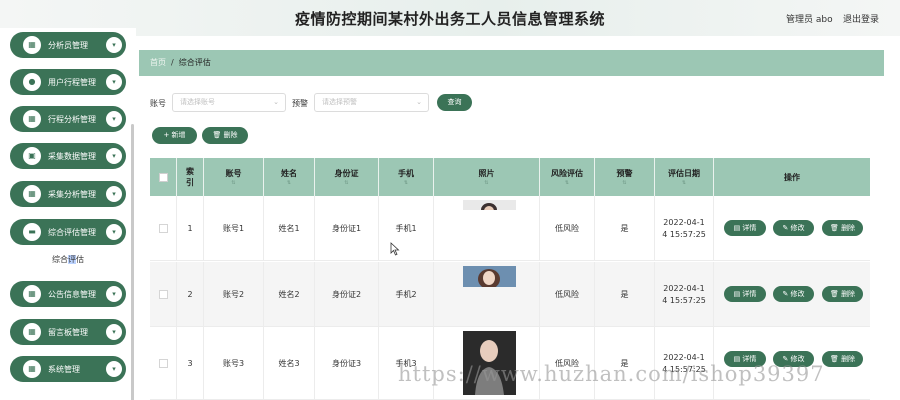 The height and width of the screenshot is (400, 900). I want to click on watermark: https://www.huzhan.com/ishop39397, so click(611, 374).